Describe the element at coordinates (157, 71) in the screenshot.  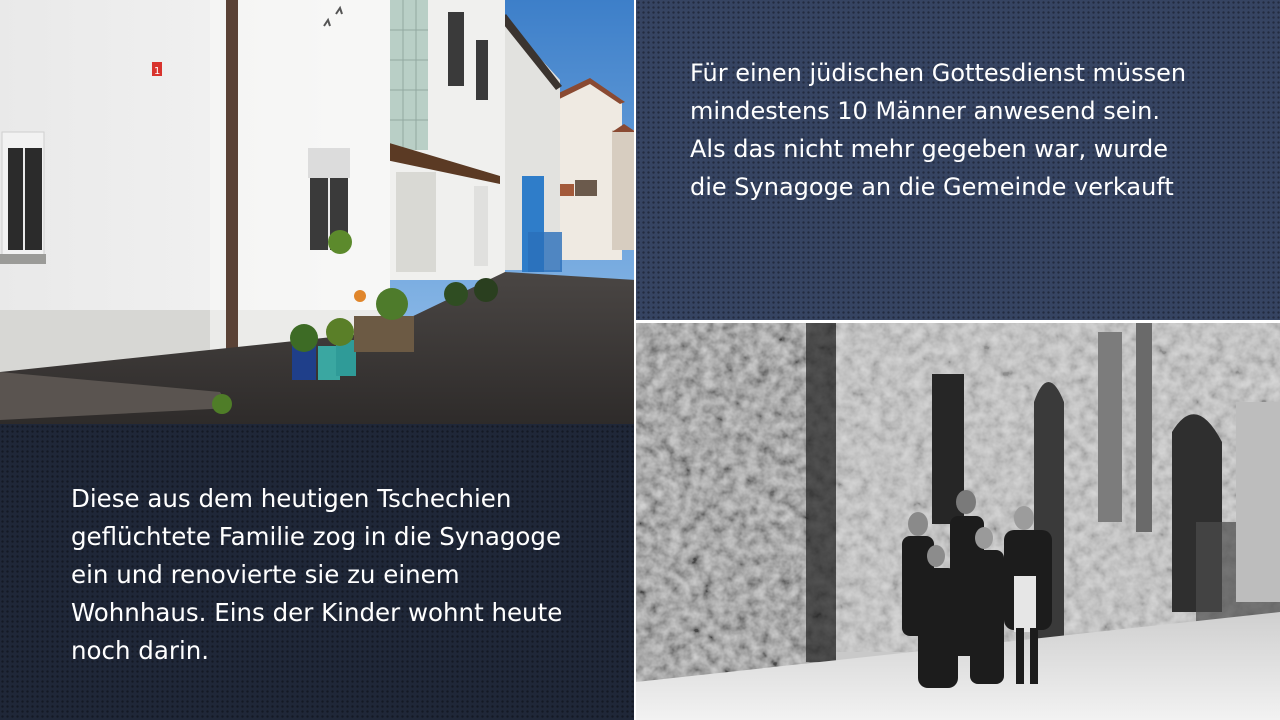
I see `house-number-sign: 1` at that location.